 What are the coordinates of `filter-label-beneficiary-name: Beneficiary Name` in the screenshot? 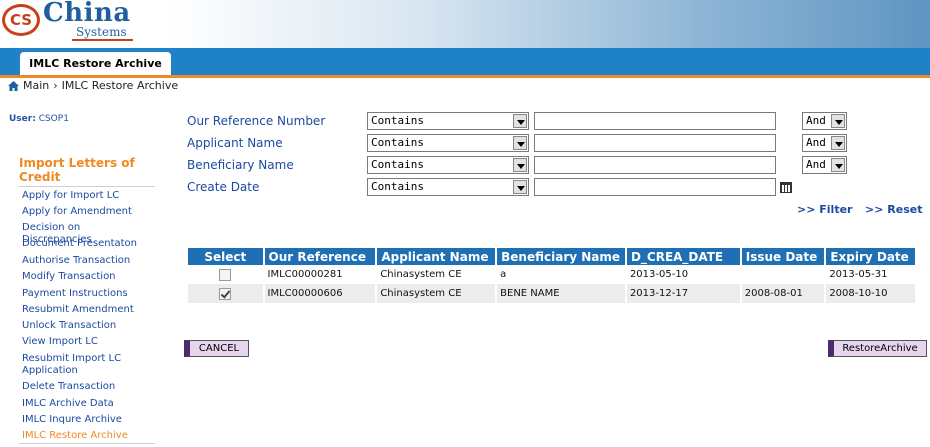 It's located at (240, 165).